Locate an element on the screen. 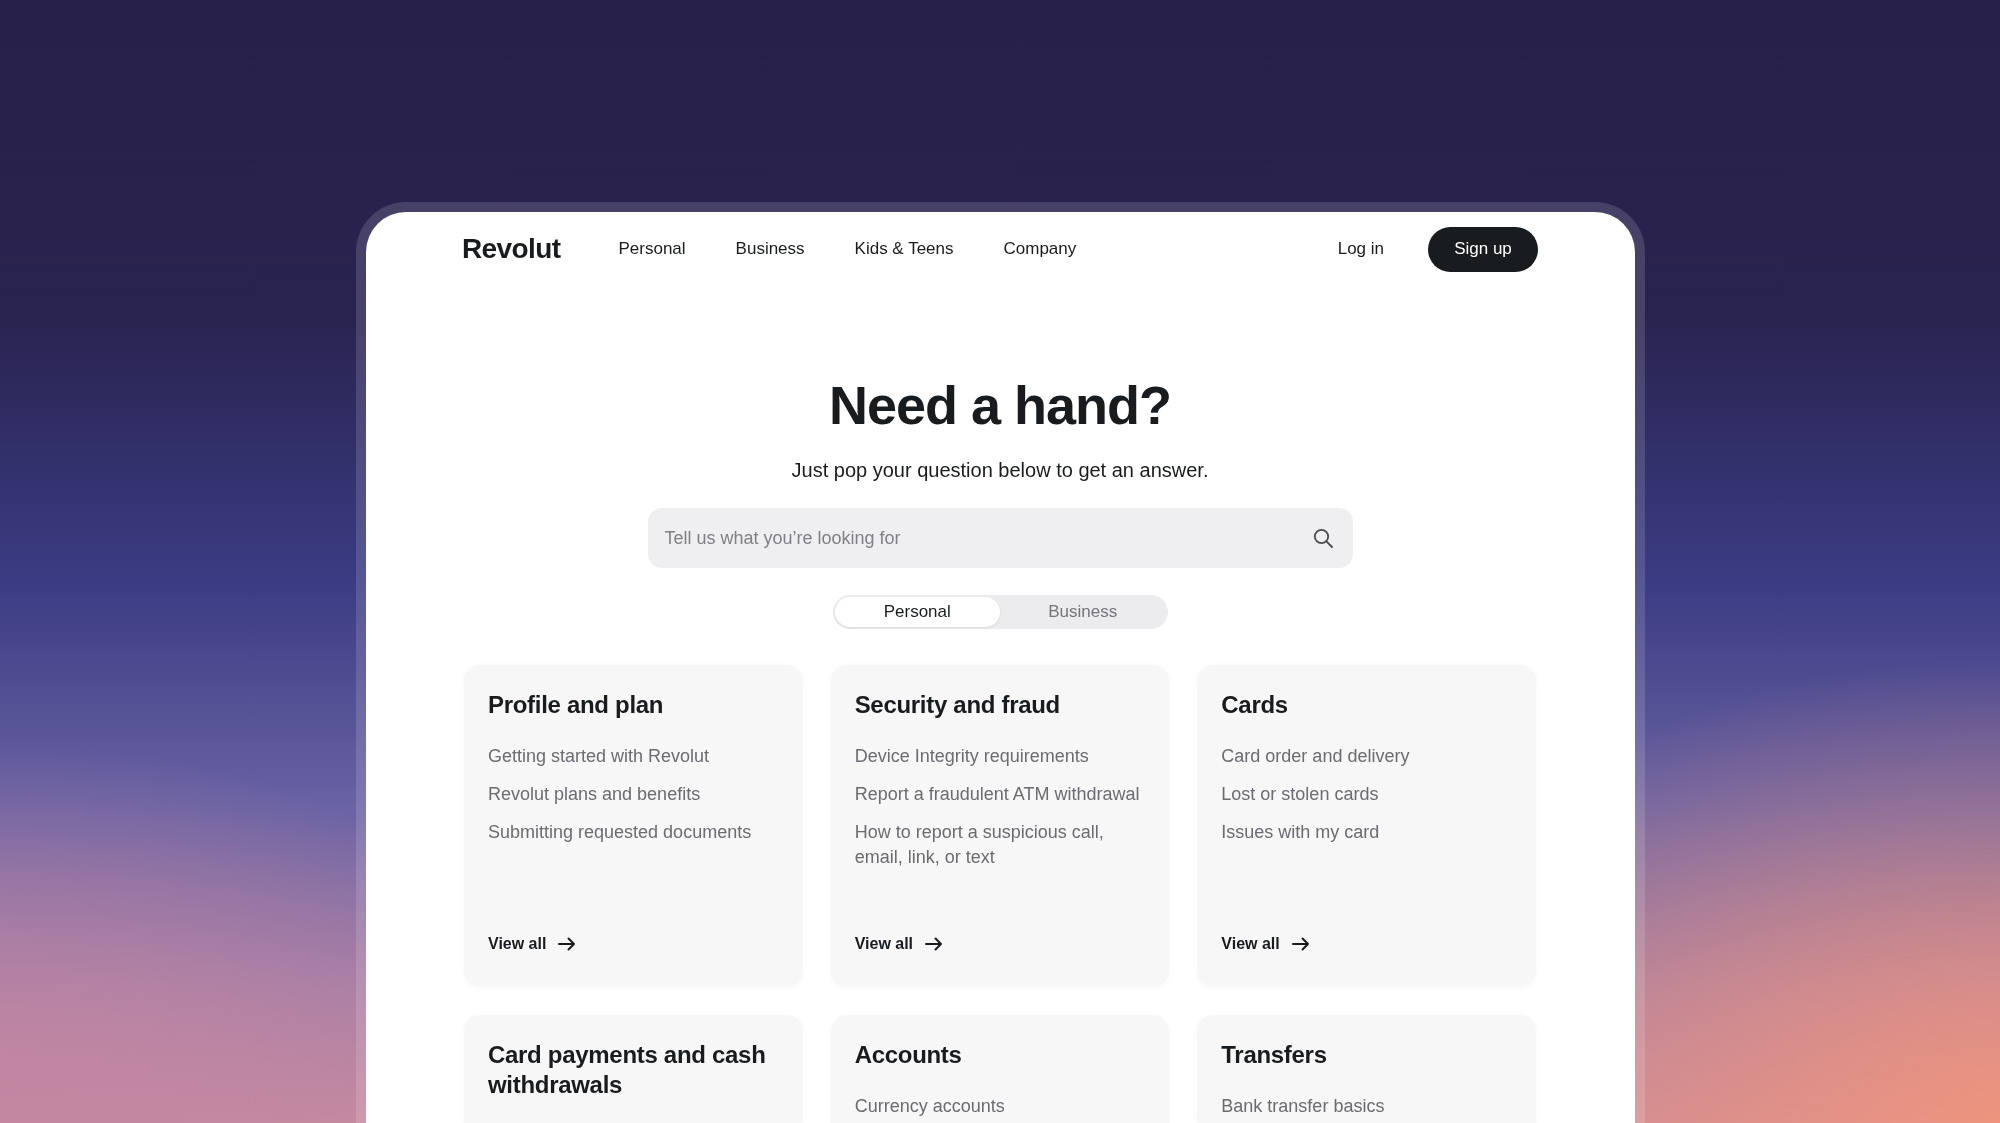 This screenshot has width=2000, height=1123. search-field: Tell us what you’re looking for is located at coordinates (1000, 538).